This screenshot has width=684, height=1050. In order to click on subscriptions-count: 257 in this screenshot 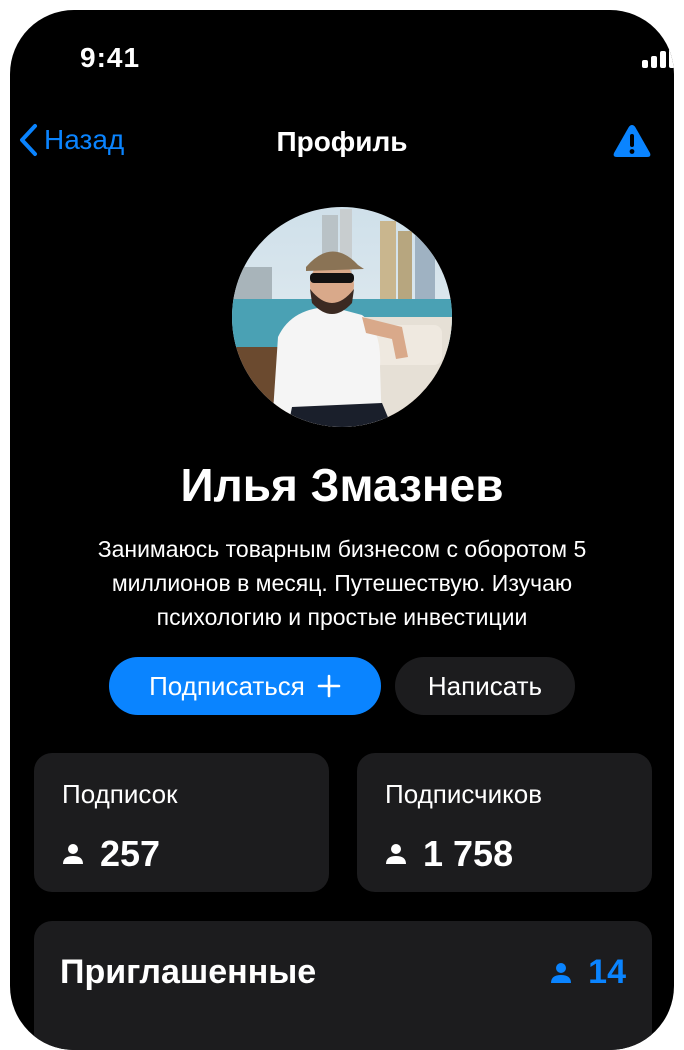, I will do `click(111, 854)`.